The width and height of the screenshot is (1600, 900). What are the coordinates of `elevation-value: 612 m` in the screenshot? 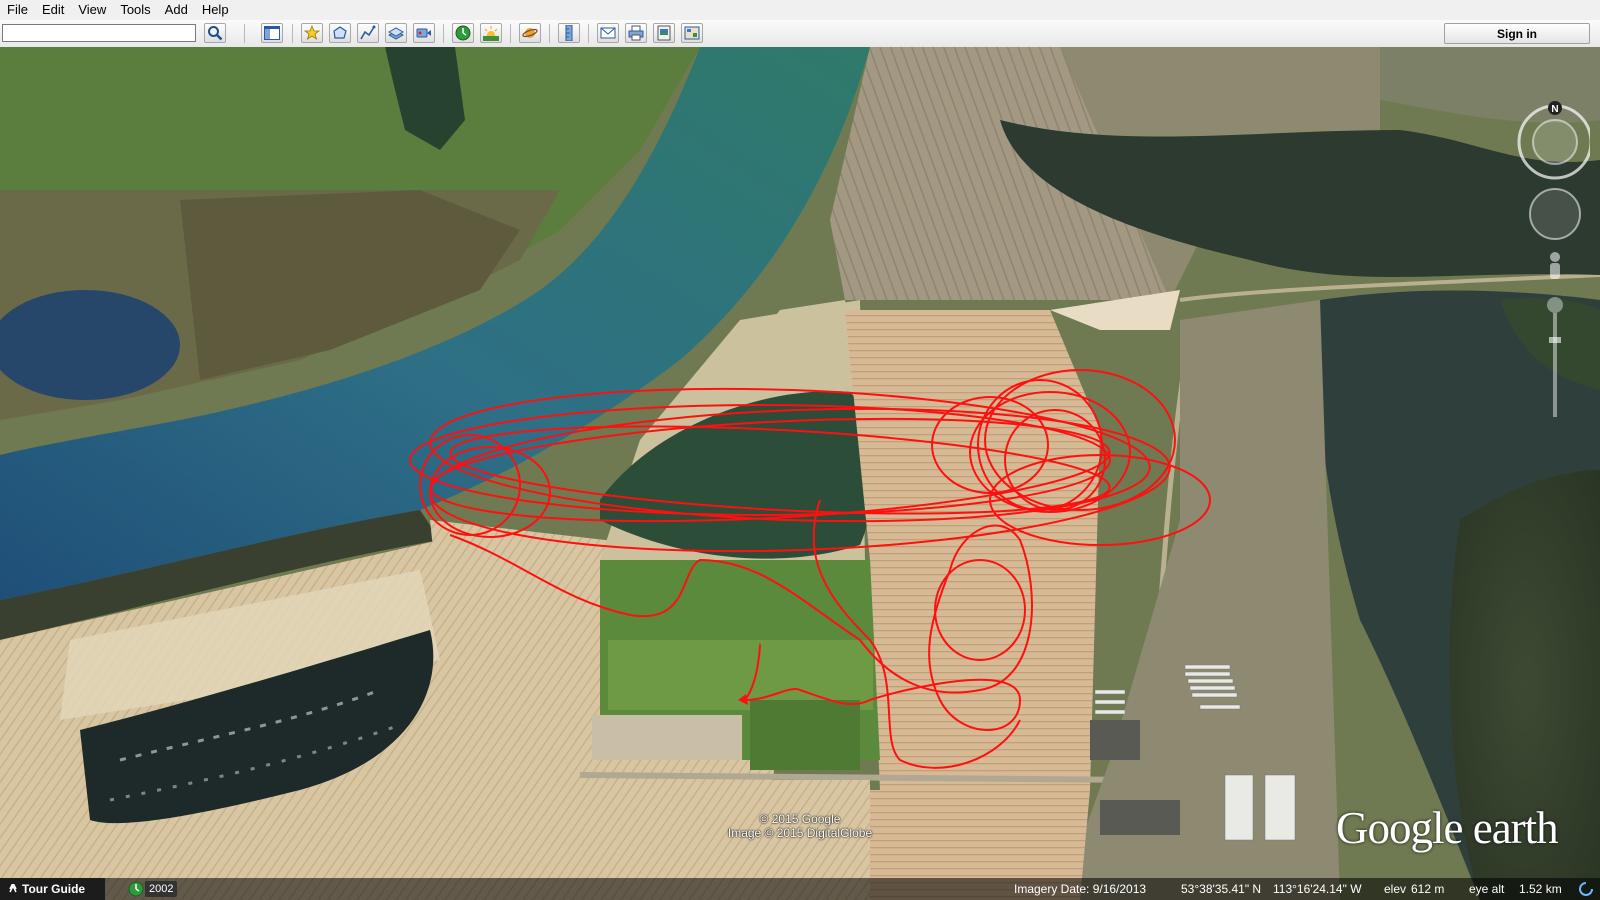 It's located at (1428, 889).